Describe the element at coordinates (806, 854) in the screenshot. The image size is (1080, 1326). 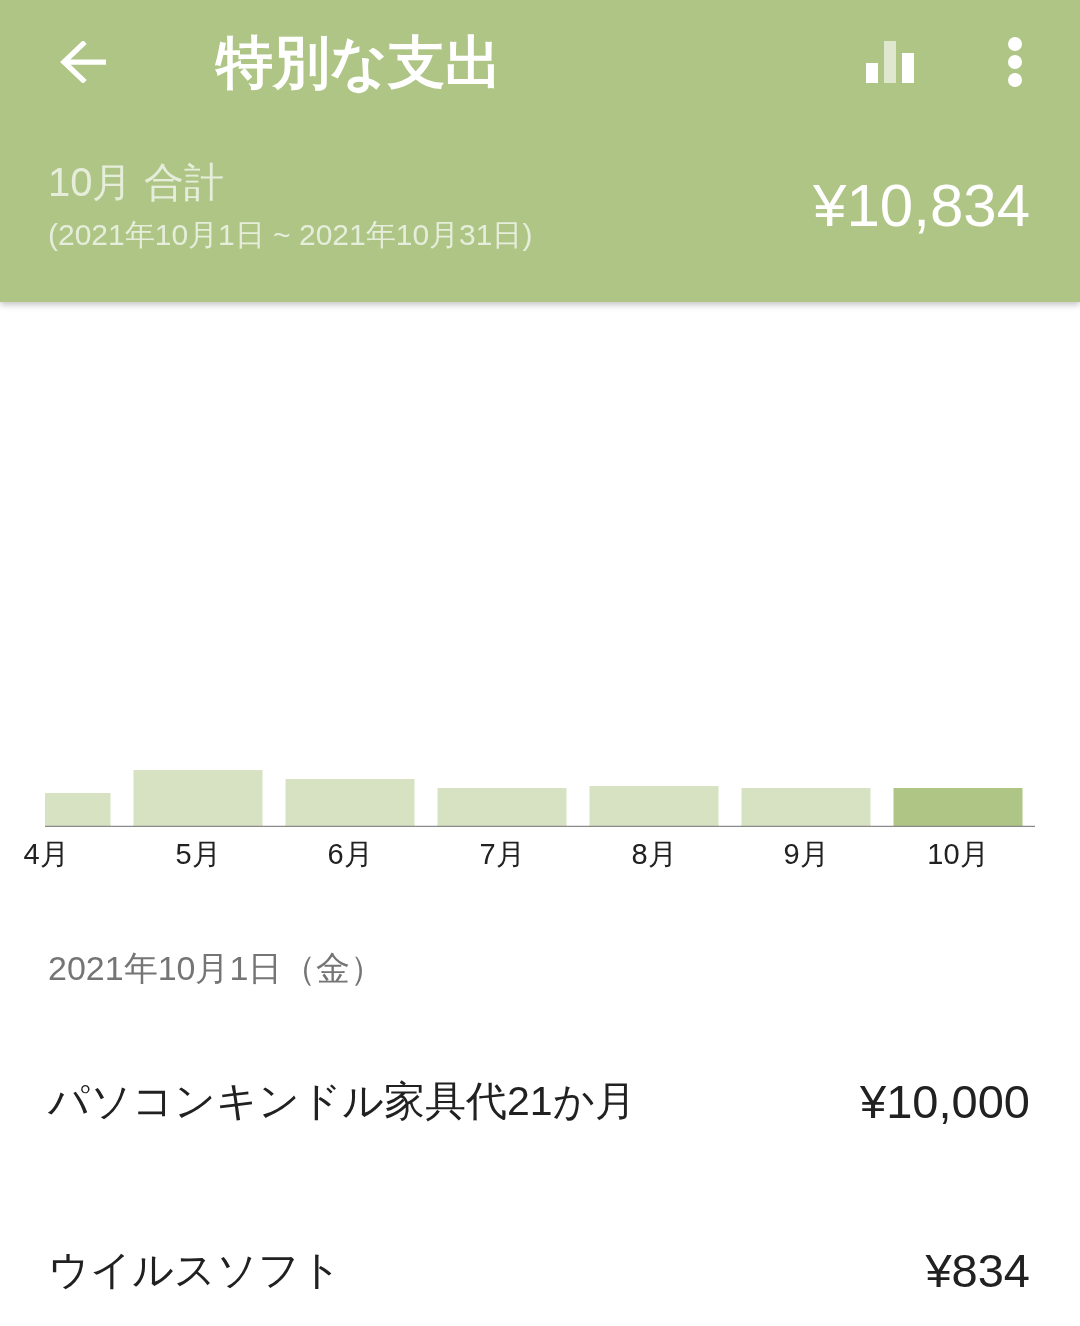
I see `month-label: 9月` at that location.